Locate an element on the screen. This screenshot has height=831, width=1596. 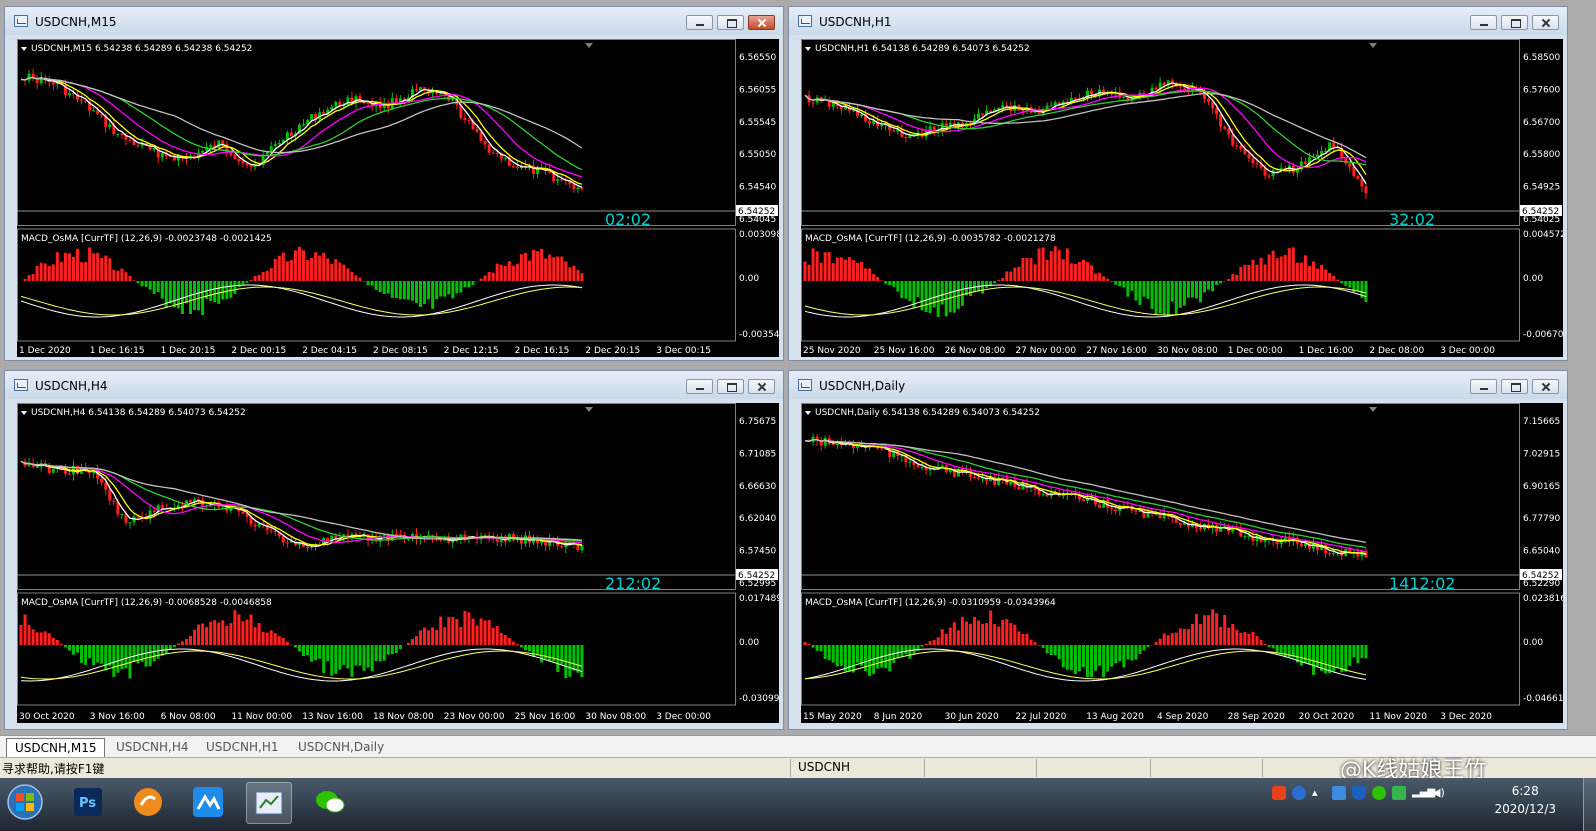
signal-icon: ▂▄▆ is located at coordinates (1423, 793).